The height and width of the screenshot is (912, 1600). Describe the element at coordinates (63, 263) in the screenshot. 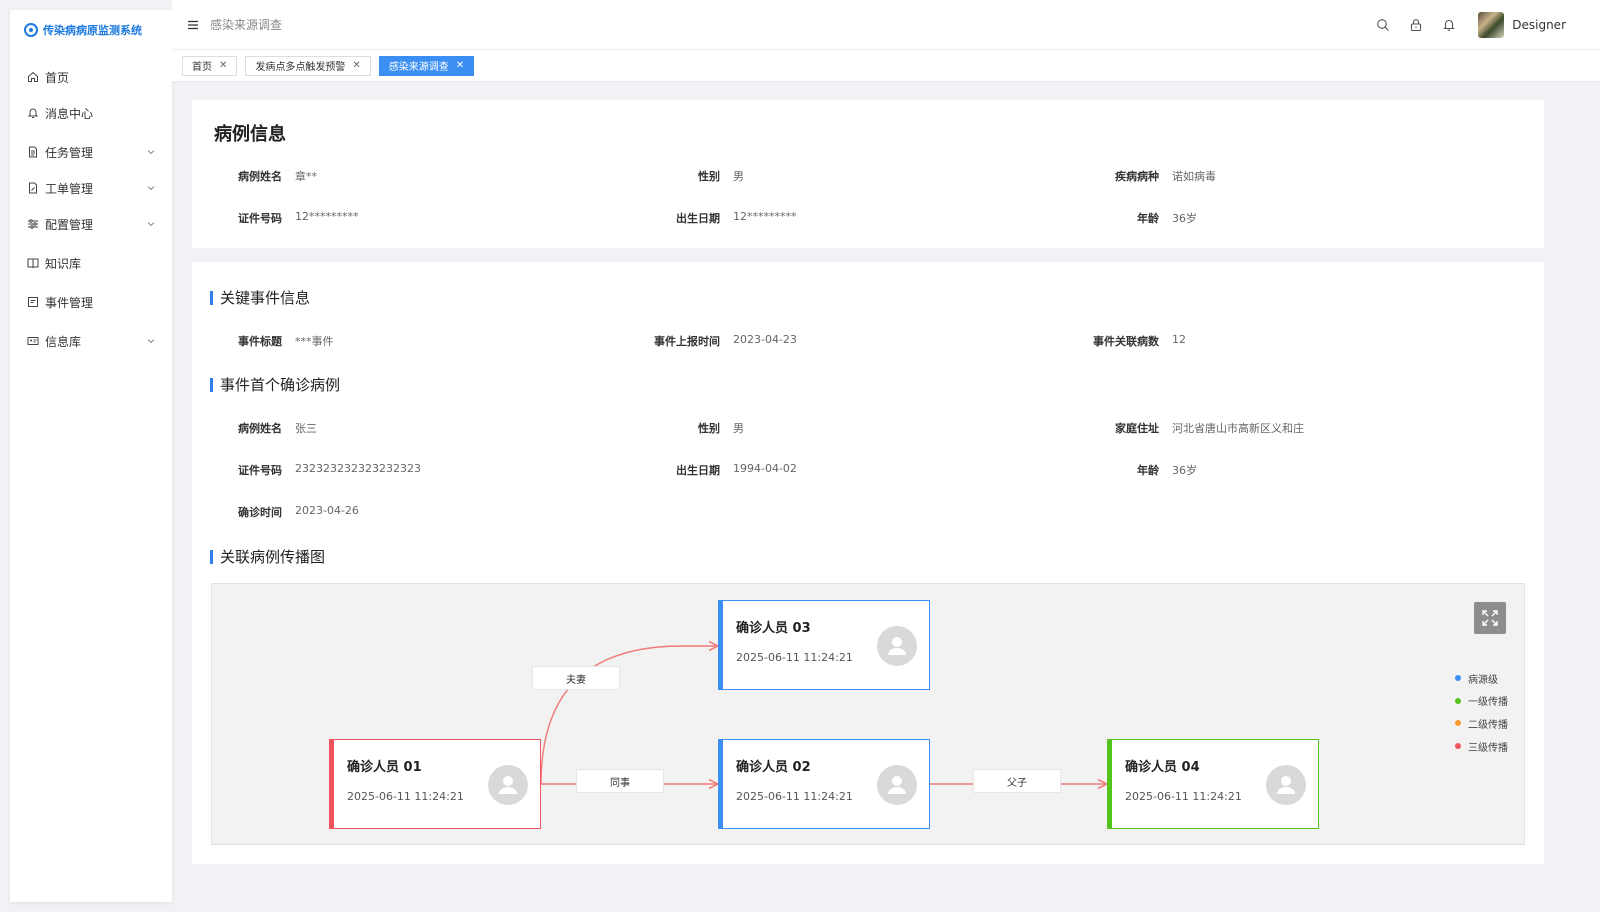

I see `sidebar-item-label: 知识库` at that location.